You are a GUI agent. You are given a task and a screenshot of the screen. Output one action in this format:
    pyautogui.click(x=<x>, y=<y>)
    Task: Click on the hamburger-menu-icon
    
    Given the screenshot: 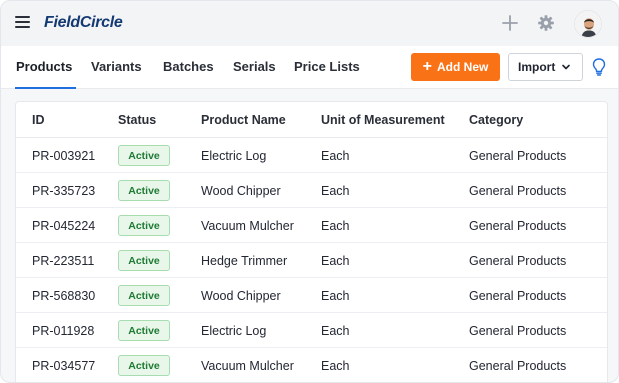 What is the action you would take?
    pyautogui.click(x=22, y=22)
    